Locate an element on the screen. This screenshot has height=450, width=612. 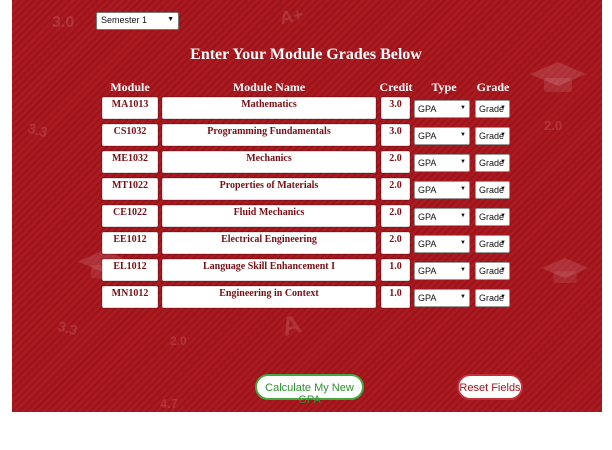
semester-select: Semester 1 ▼ is located at coordinates (137, 21).